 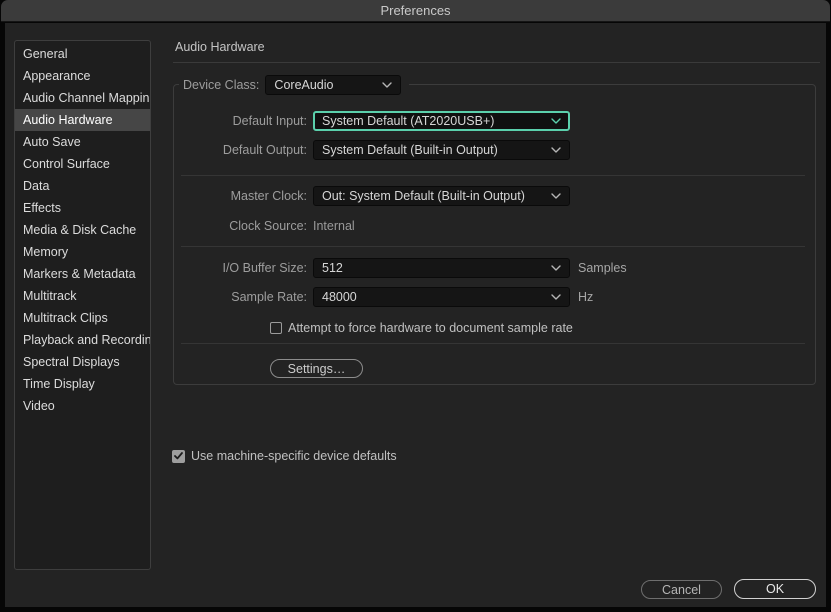 I want to click on sidebar-item-multitrack-clips: Multitrack Clips, so click(x=82, y=318).